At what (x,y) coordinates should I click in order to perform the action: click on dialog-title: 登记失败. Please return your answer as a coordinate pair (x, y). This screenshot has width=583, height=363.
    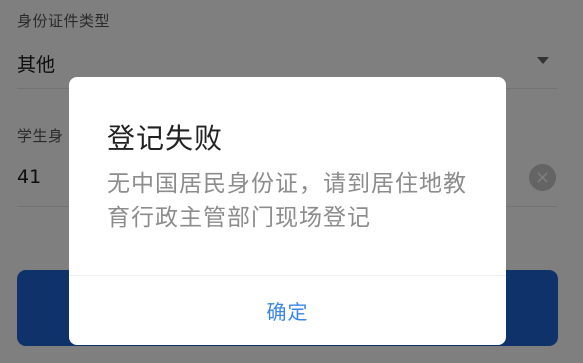
    Looking at the image, I should click on (165, 138).